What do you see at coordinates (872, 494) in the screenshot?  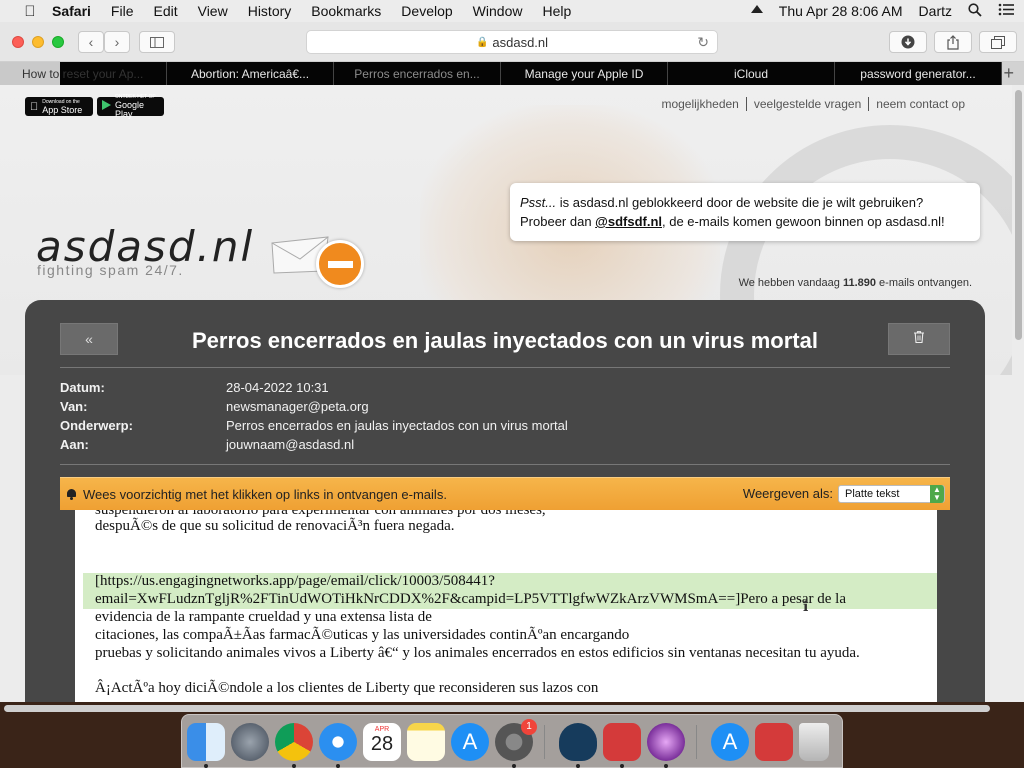 I see `view-as-value: Platte tekst` at bounding box center [872, 494].